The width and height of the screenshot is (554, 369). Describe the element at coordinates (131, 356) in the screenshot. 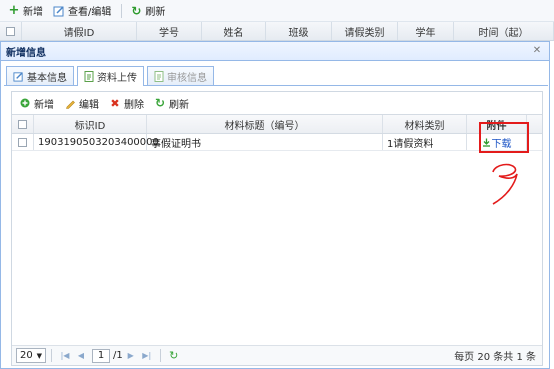

I see `next-page-icon: ▶` at that location.